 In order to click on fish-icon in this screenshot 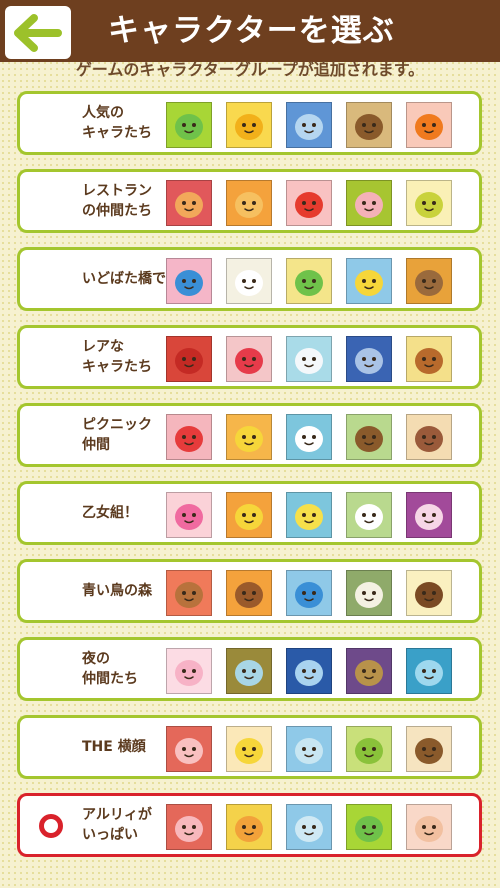, I will do `click(189, 283)`.